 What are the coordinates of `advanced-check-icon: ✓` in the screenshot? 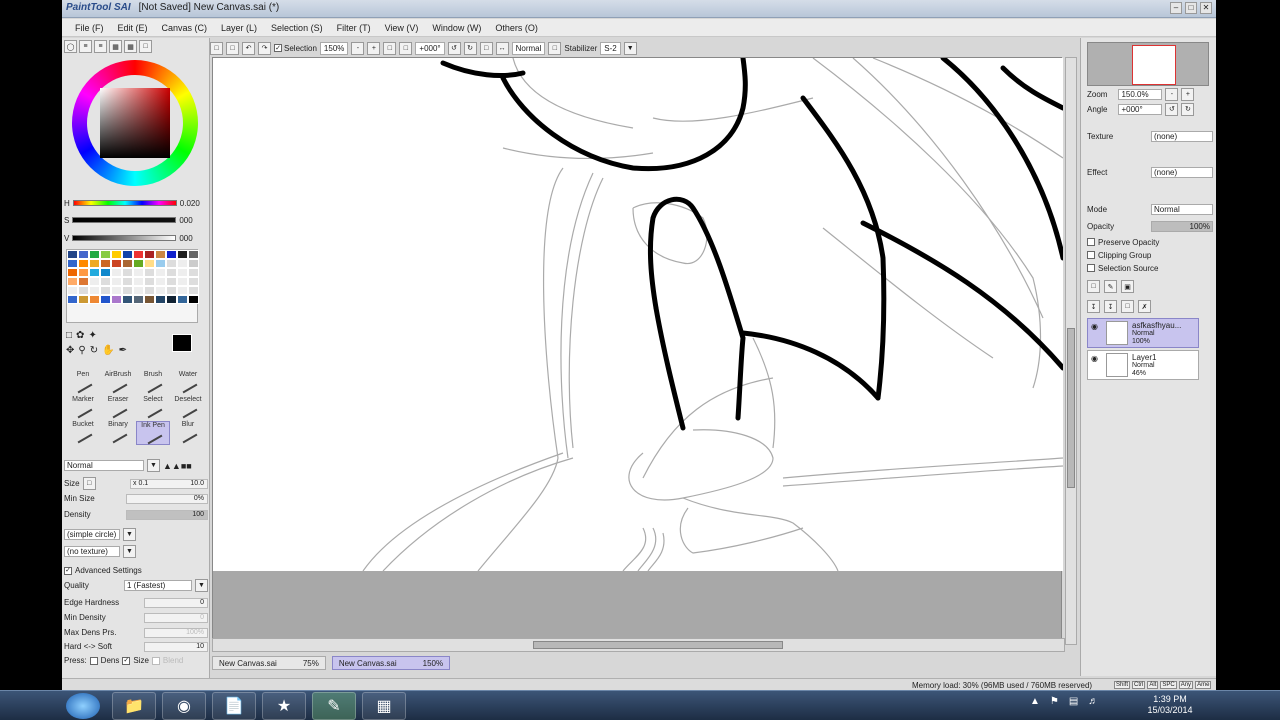 It's located at (68, 570).